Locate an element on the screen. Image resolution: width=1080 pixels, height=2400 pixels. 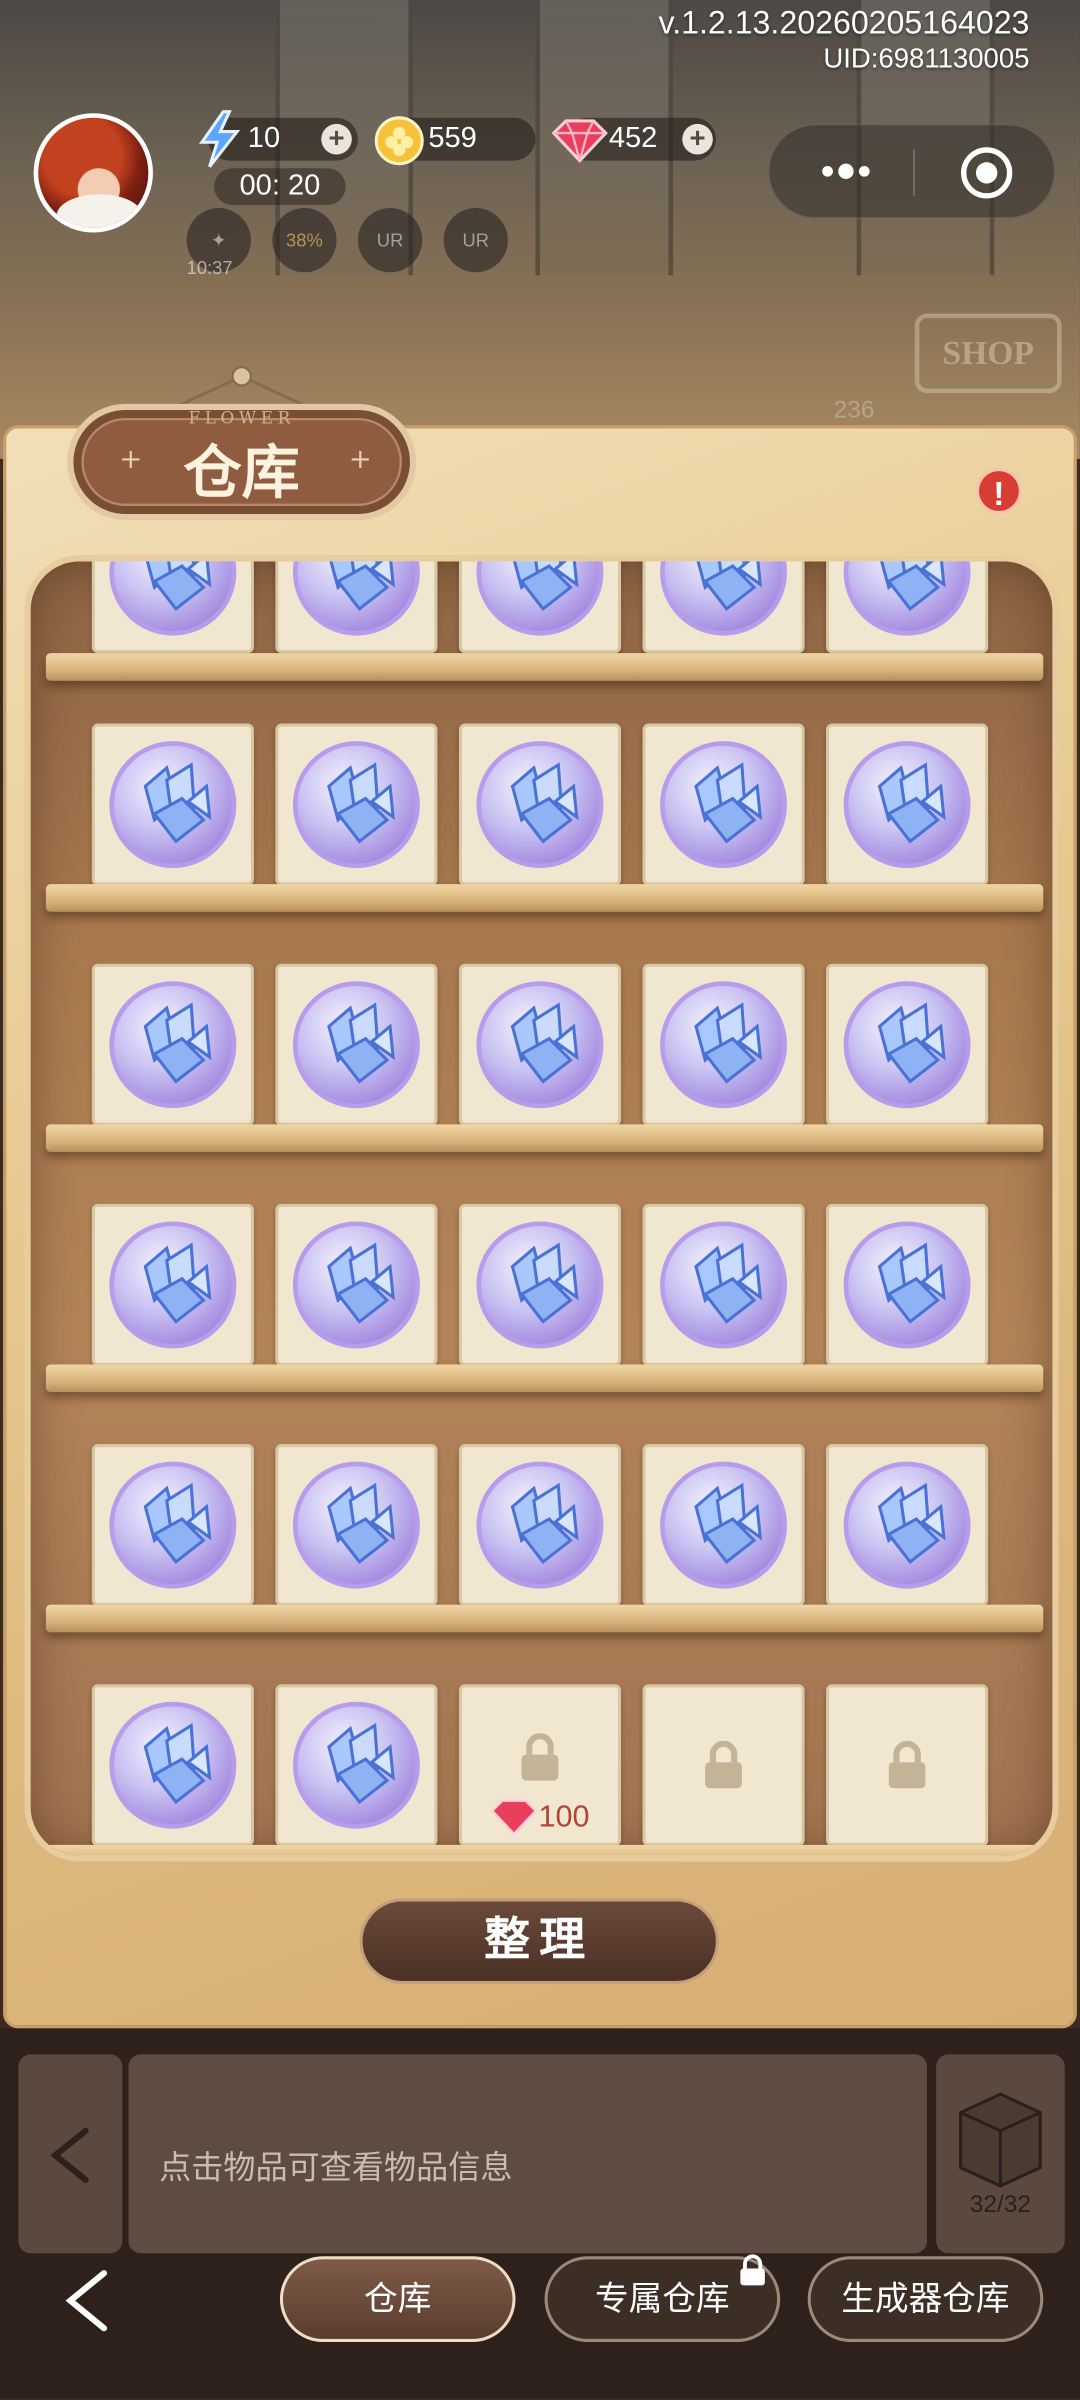
version-info: v.1.2.13.20260205164023 UID:6981130005 is located at coordinates (844, 41).